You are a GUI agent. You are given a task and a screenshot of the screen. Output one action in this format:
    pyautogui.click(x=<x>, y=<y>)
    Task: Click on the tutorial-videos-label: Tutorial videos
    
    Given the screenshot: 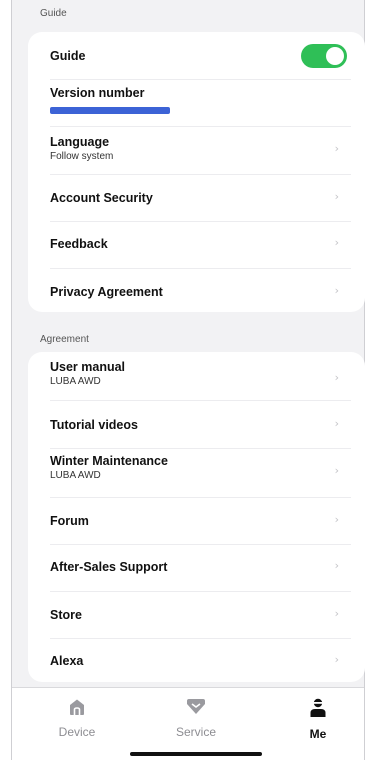 What is the action you would take?
    pyautogui.click(x=94, y=425)
    